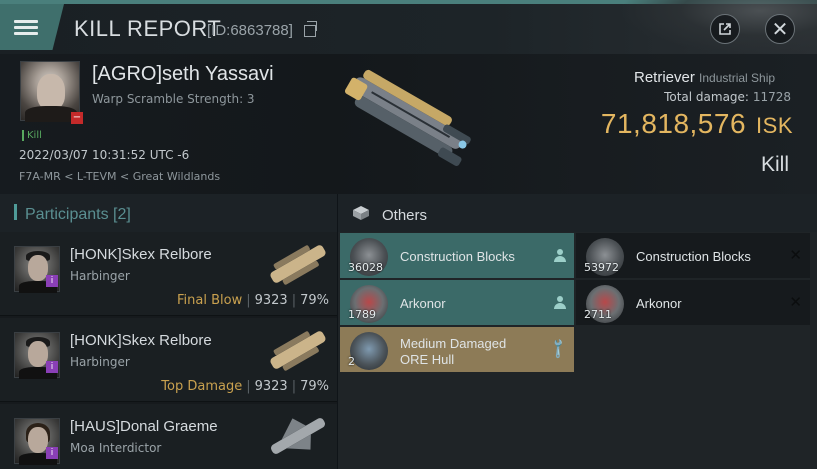 The height and width of the screenshot is (469, 817). I want to click on hamburger-icon, so click(26, 27).